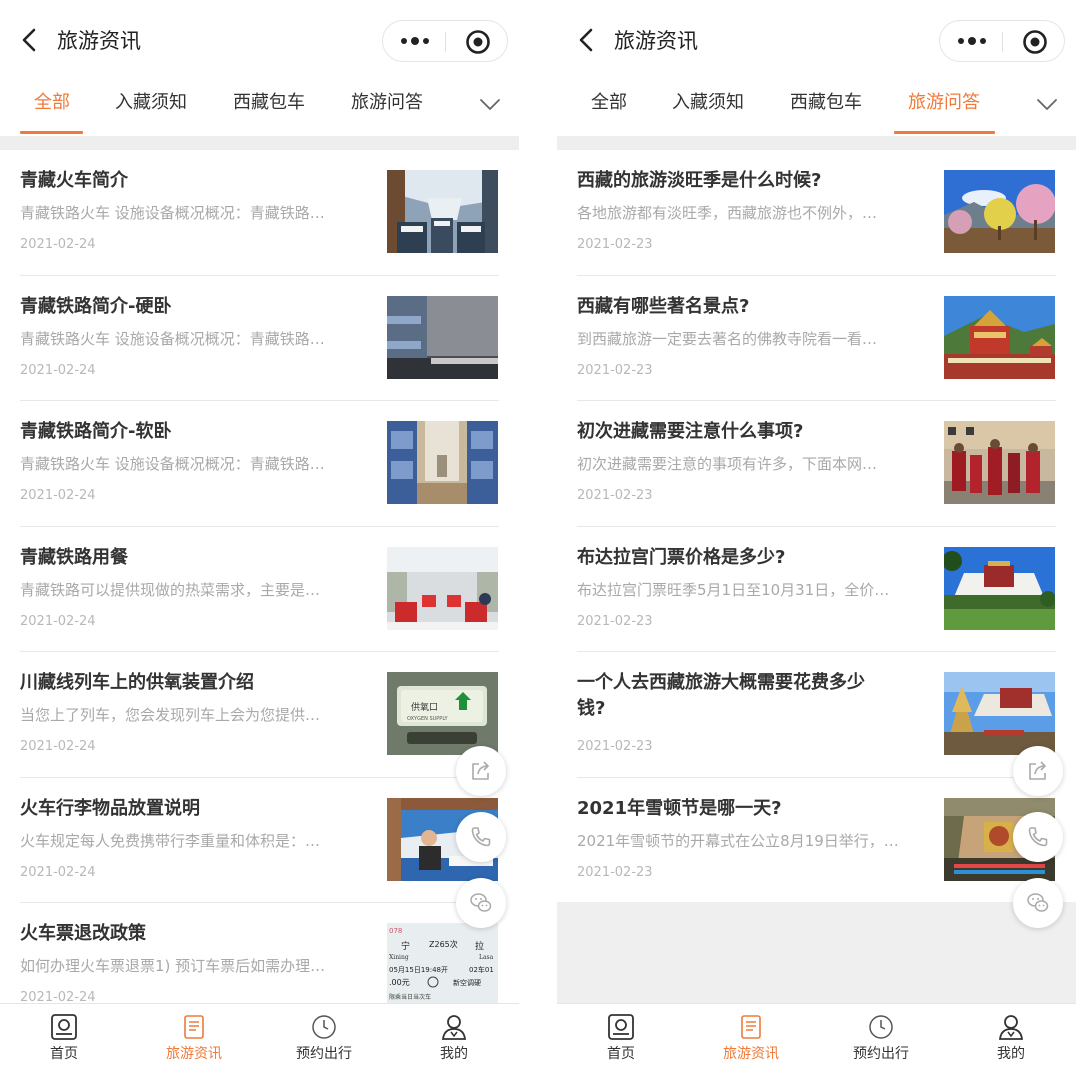 The image size is (1076, 1072). Describe the element at coordinates (74, 180) in the screenshot. I see `article-title: 青藏火车简介` at that location.